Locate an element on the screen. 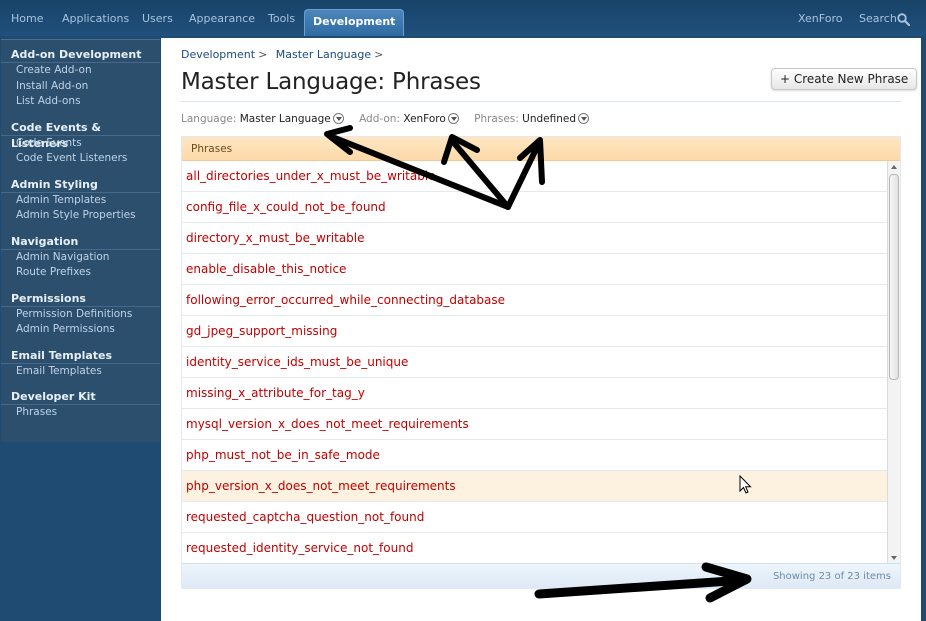 The image size is (926, 621). list-header: Phrases is located at coordinates (541, 149).